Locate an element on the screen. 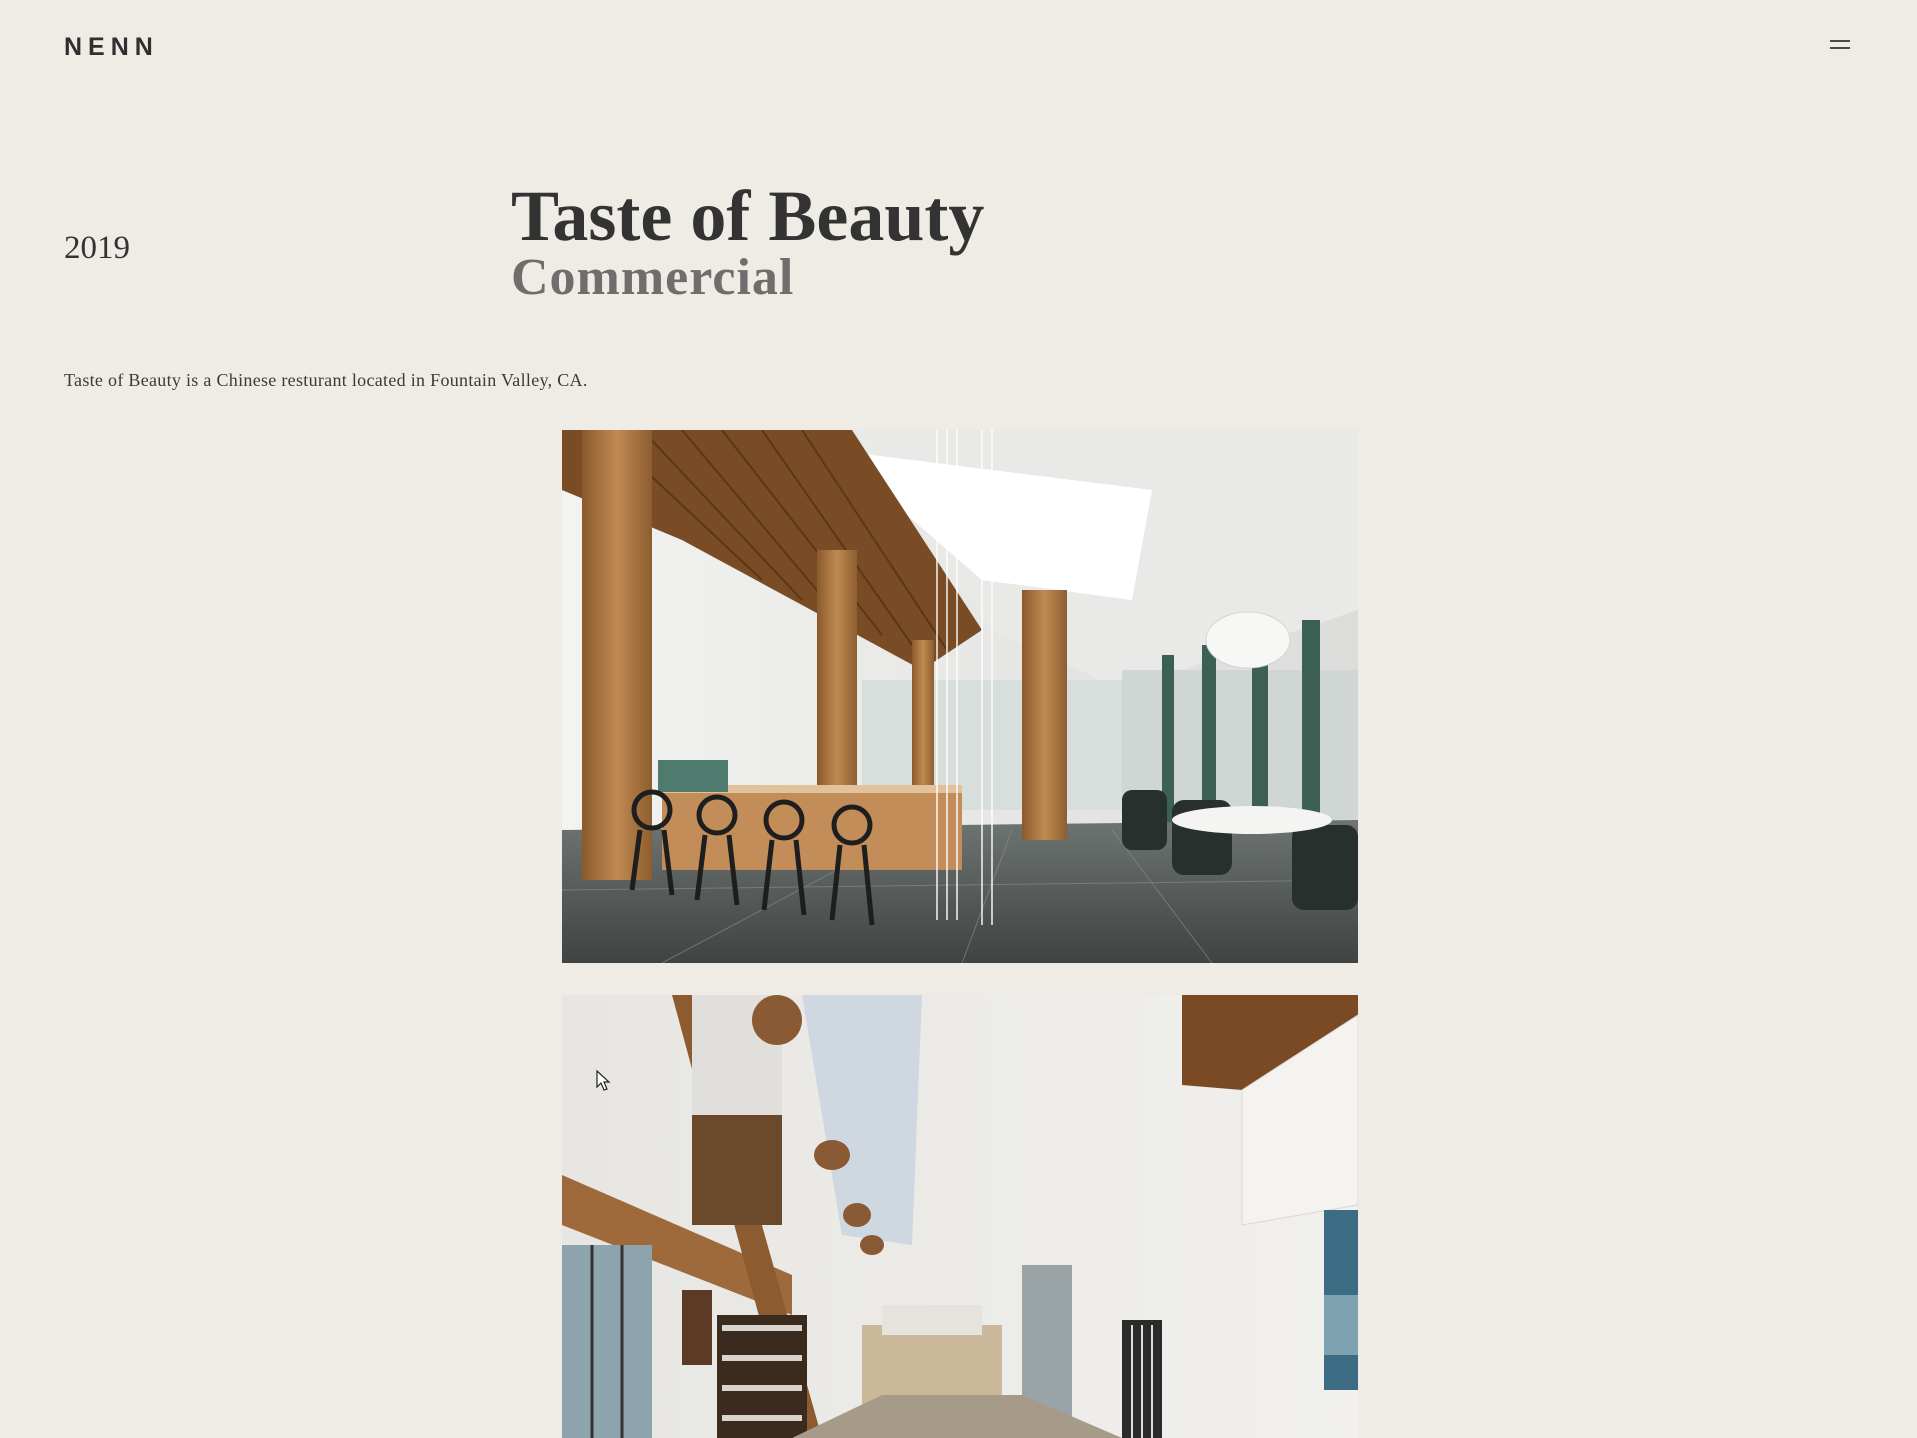 Image resolution: width=1917 pixels, height=1438 pixels. gallery-image-photo is located at coordinates (960, 1216).